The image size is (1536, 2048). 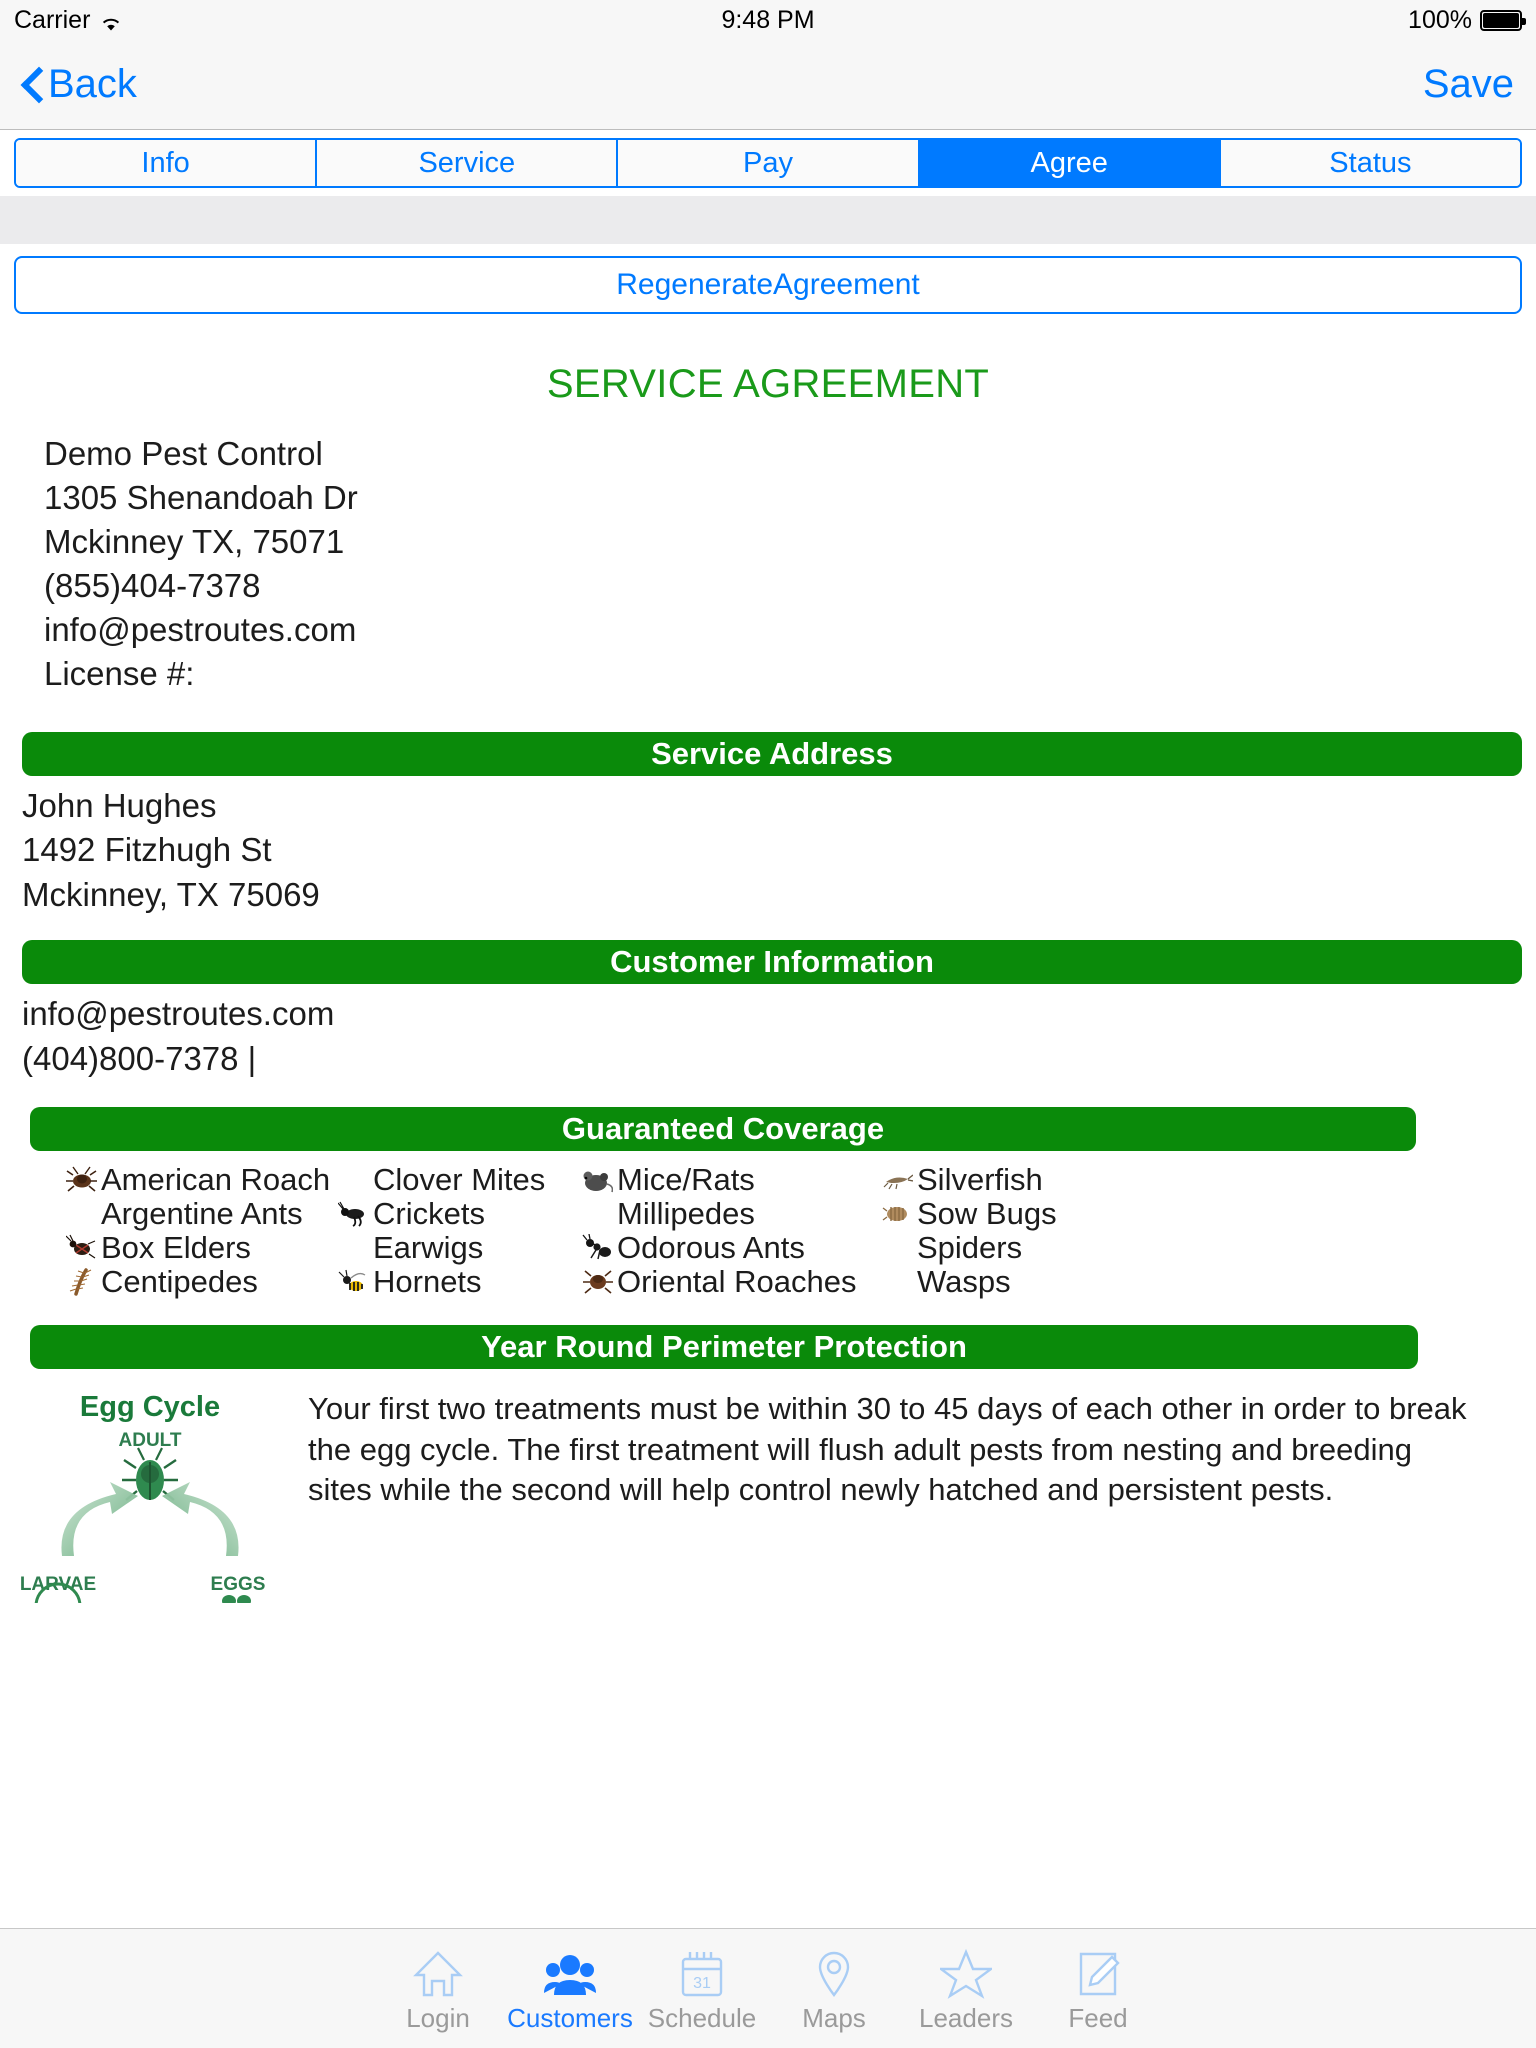 I want to click on pest-label: Crickets, so click(x=429, y=1213).